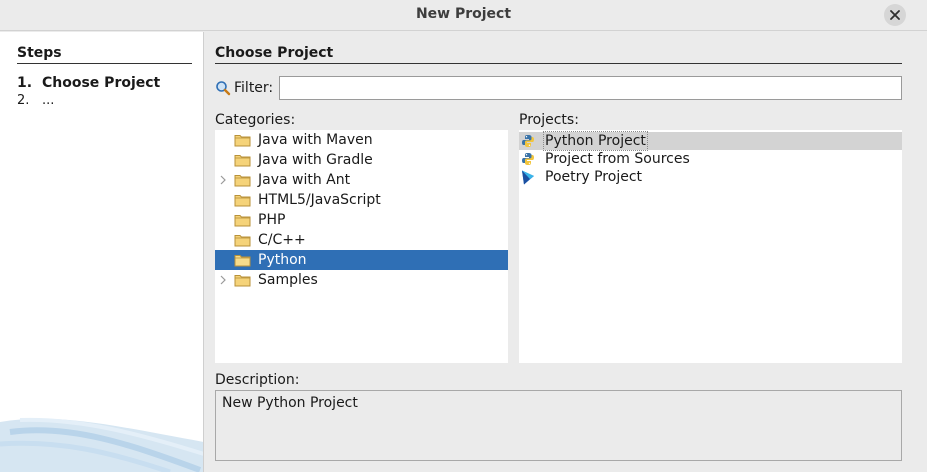  Describe the element at coordinates (315, 160) in the screenshot. I see `category-label: Java with Gradle` at that location.